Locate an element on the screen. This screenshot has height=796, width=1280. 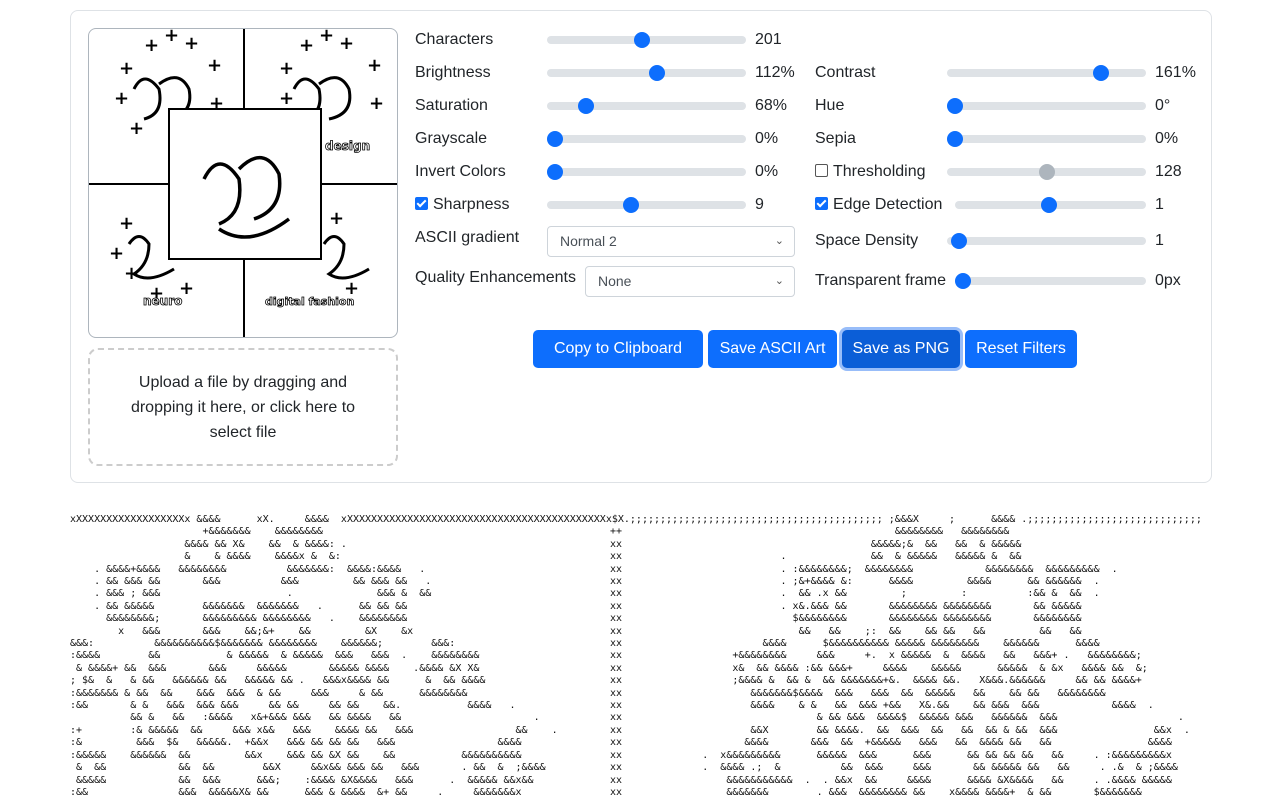
preview-label-neuro: neuro is located at coordinates (162, 301).